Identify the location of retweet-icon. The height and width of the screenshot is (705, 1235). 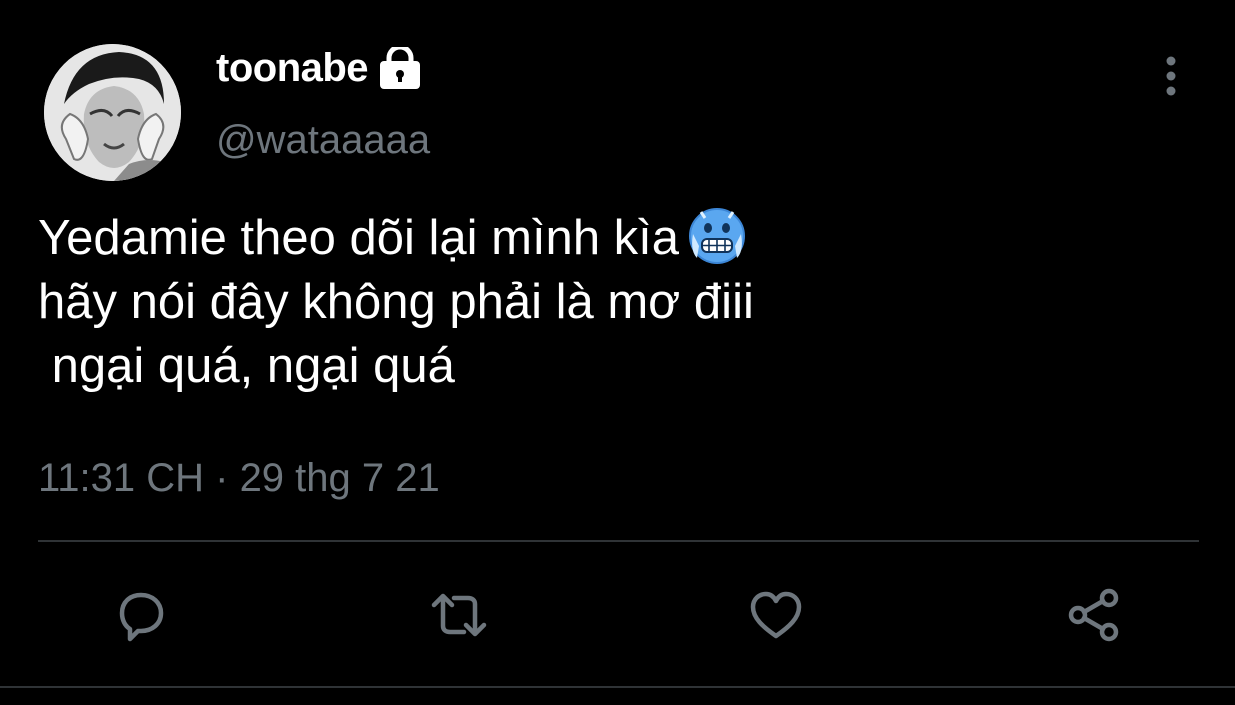
(459, 615).